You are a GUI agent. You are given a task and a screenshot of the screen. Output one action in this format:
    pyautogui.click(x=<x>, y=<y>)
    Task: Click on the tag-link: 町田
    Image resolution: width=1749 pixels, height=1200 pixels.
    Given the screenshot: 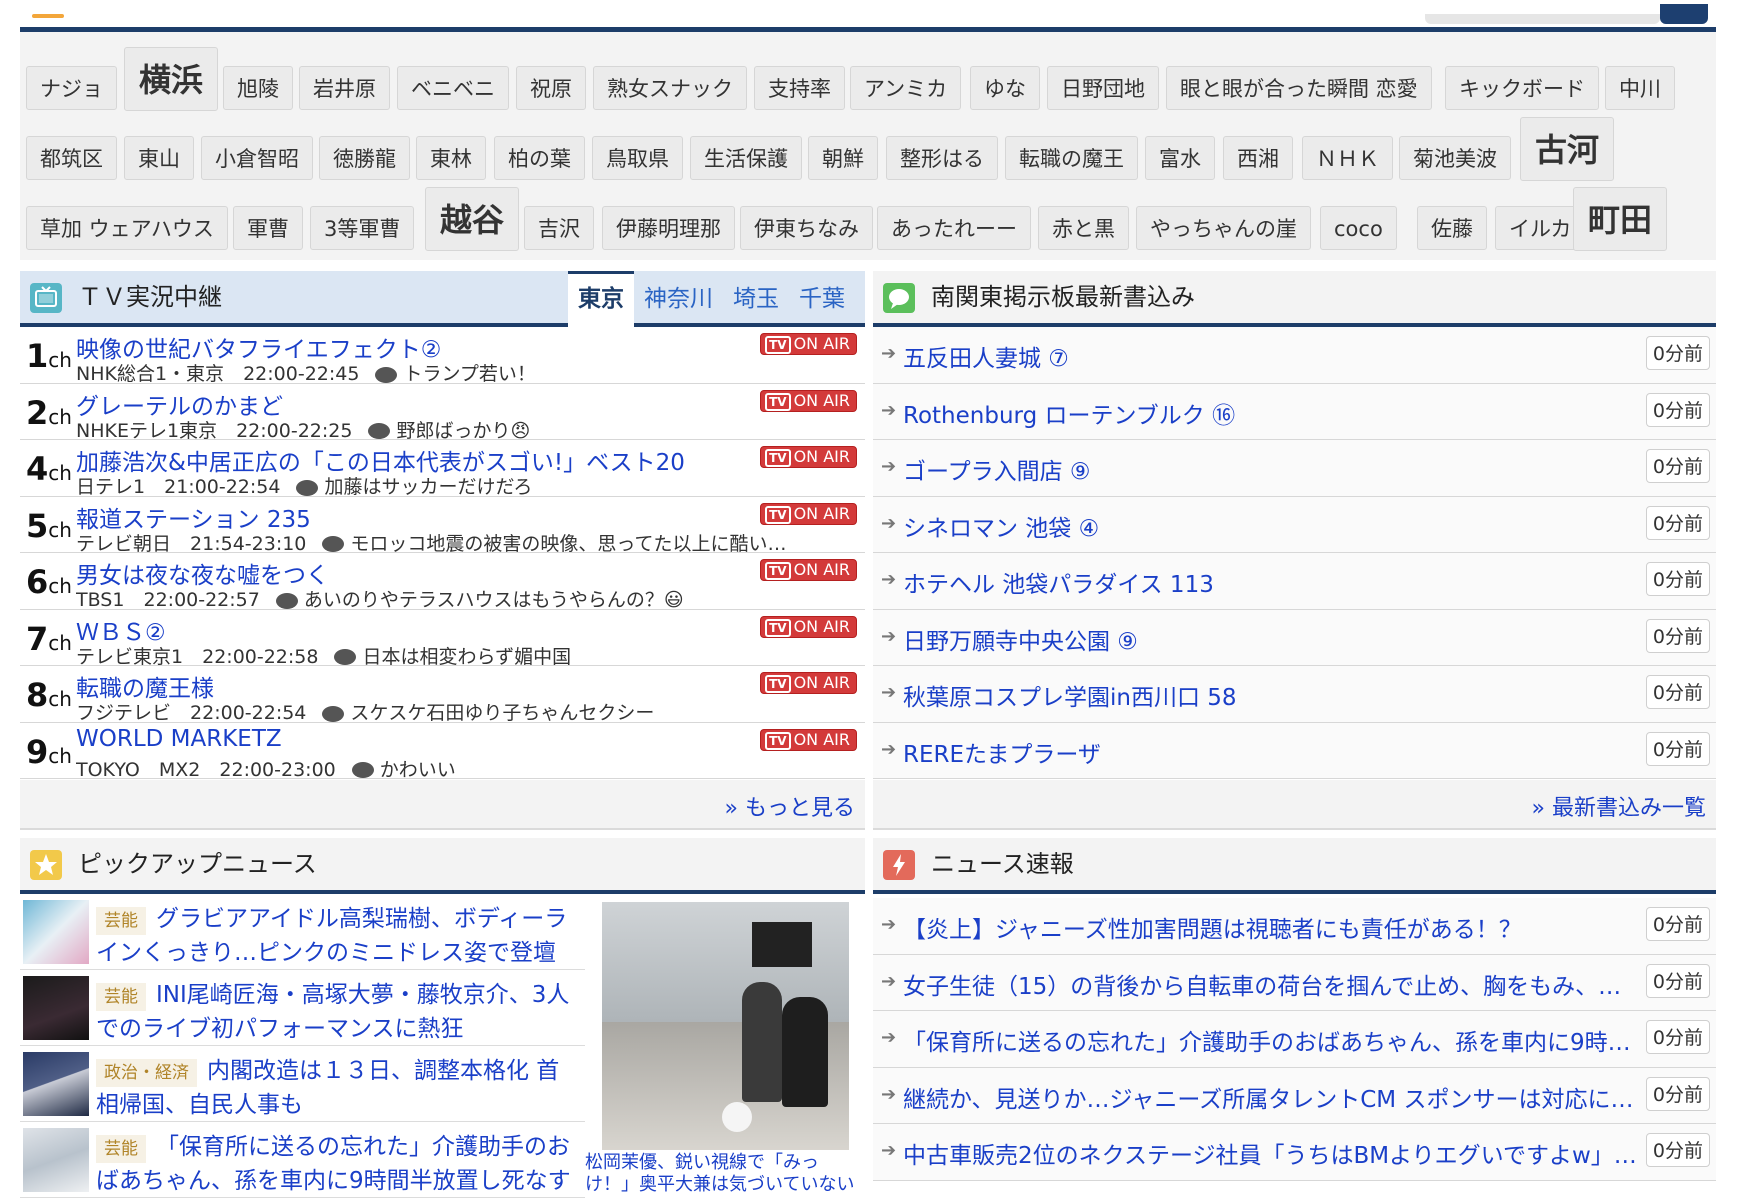 What is the action you would take?
    pyautogui.click(x=1620, y=219)
    